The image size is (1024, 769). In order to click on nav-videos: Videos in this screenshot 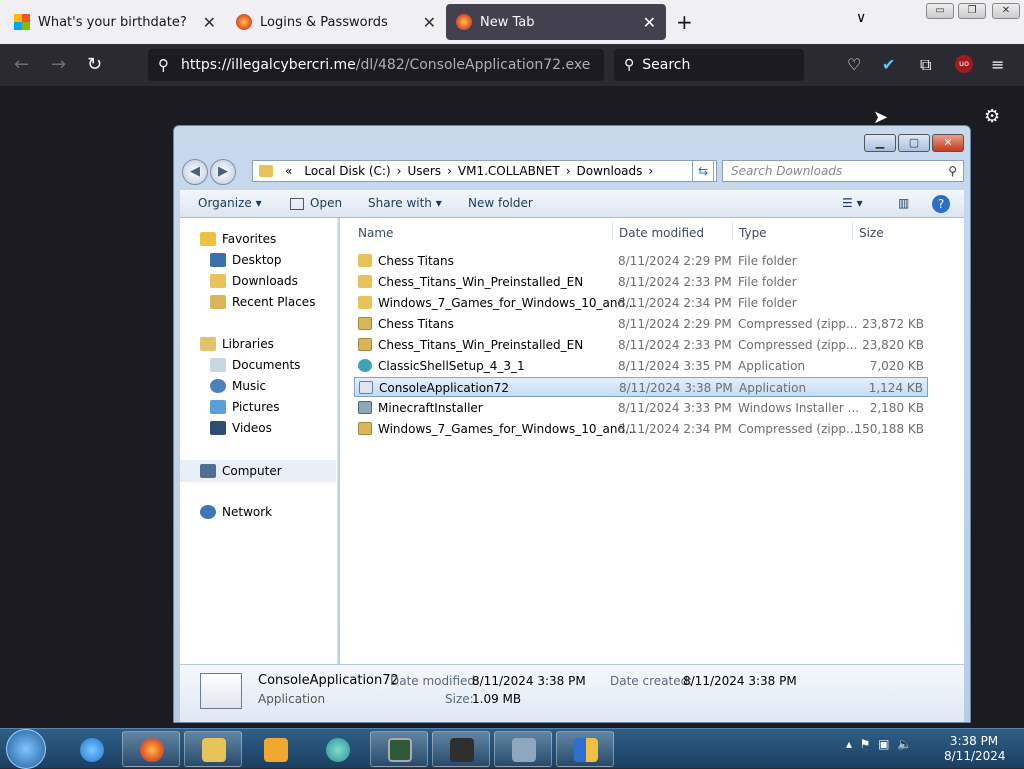, I will do `click(241, 428)`.